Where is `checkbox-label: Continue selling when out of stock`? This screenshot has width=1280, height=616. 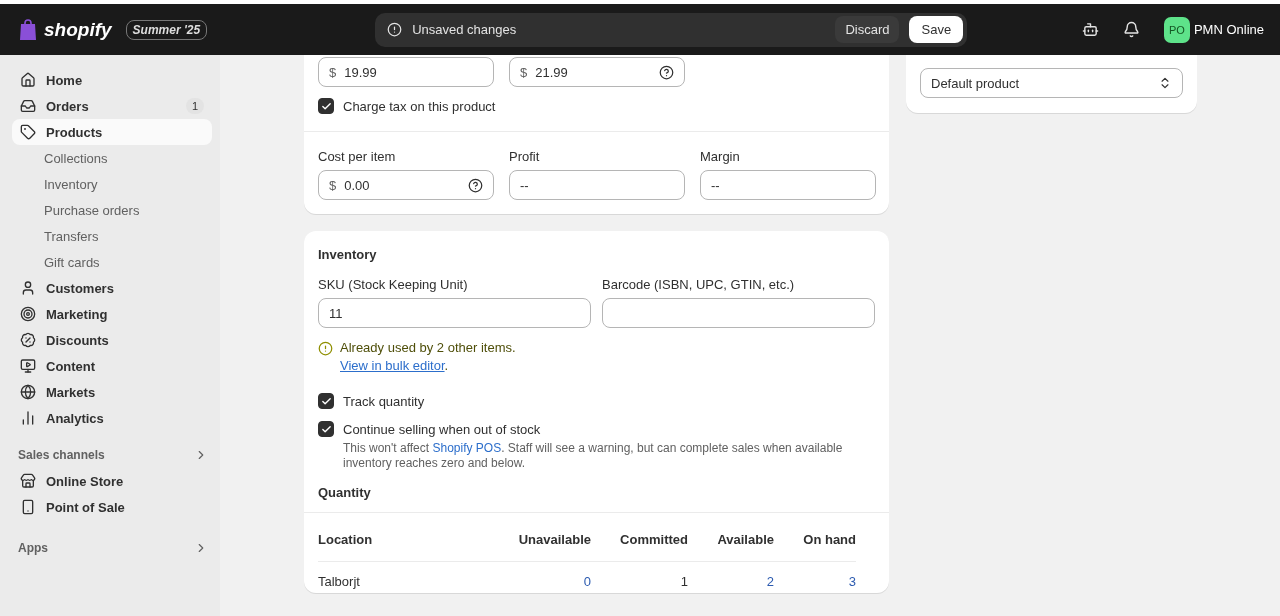 checkbox-label: Continue selling when out of stock is located at coordinates (442, 429).